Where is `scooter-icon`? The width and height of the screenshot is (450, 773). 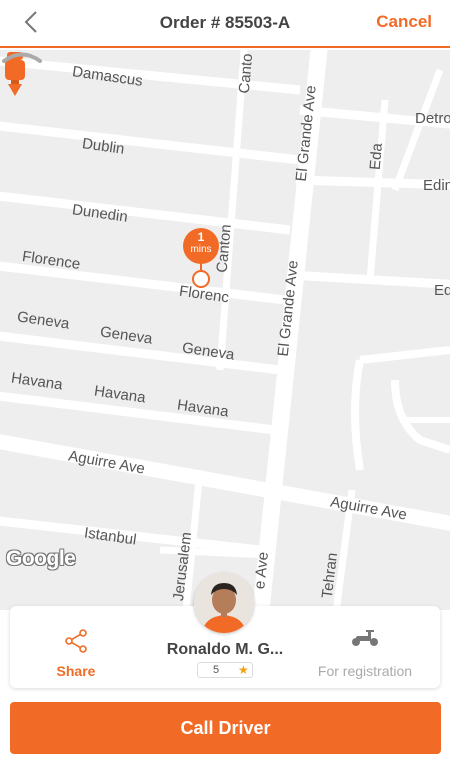 scooter-icon is located at coordinates (365, 638).